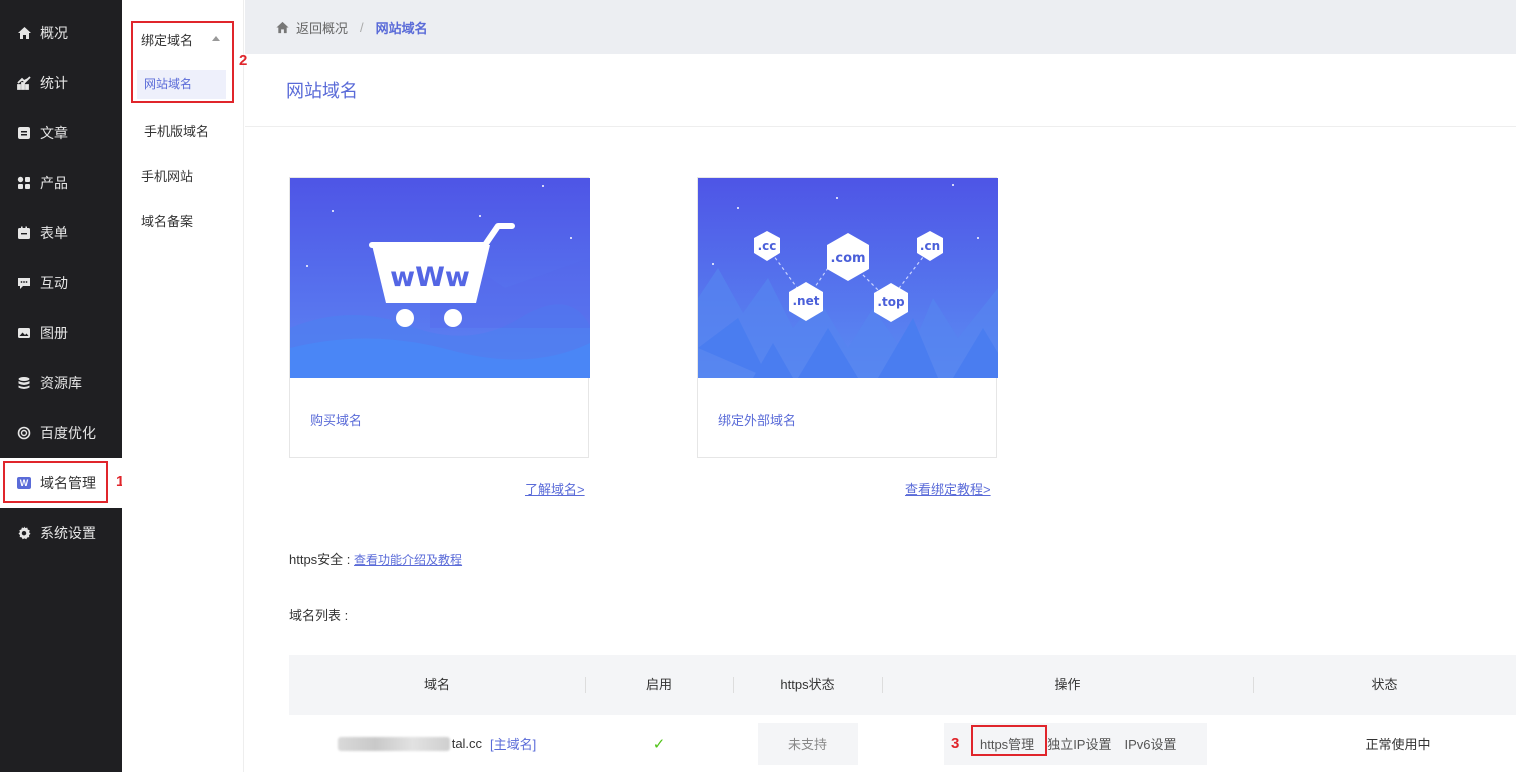 The width and height of the screenshot is (1516, 772). Describe the element at coordinates (555, 488) in the screenshot. I see `learn-domain-link: 了解域名>` at that location.